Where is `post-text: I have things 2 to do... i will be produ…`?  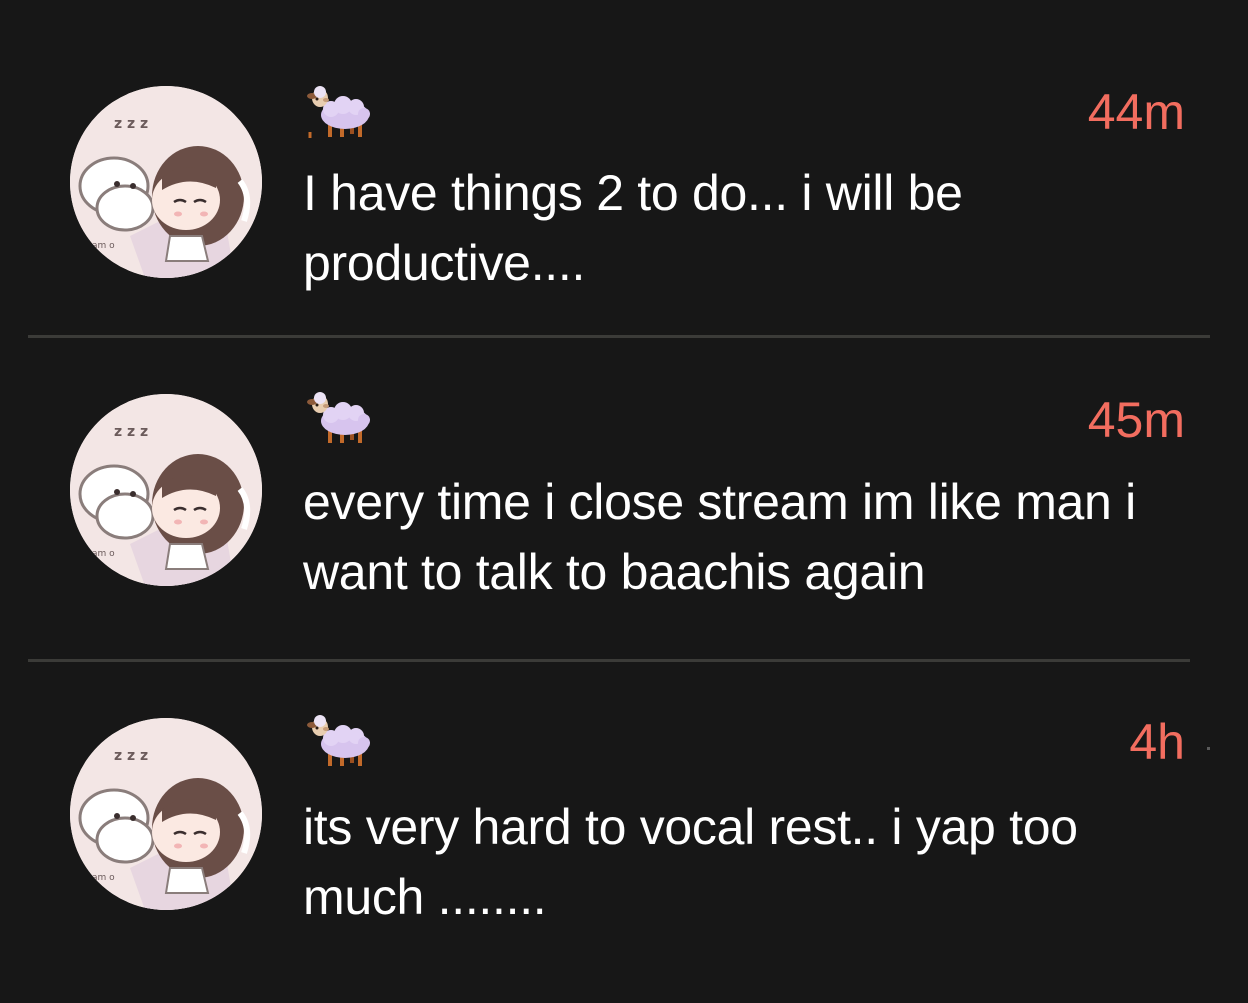
post-text: I have things 2 to do... i will be produ… is located at coordinates (633, 228).